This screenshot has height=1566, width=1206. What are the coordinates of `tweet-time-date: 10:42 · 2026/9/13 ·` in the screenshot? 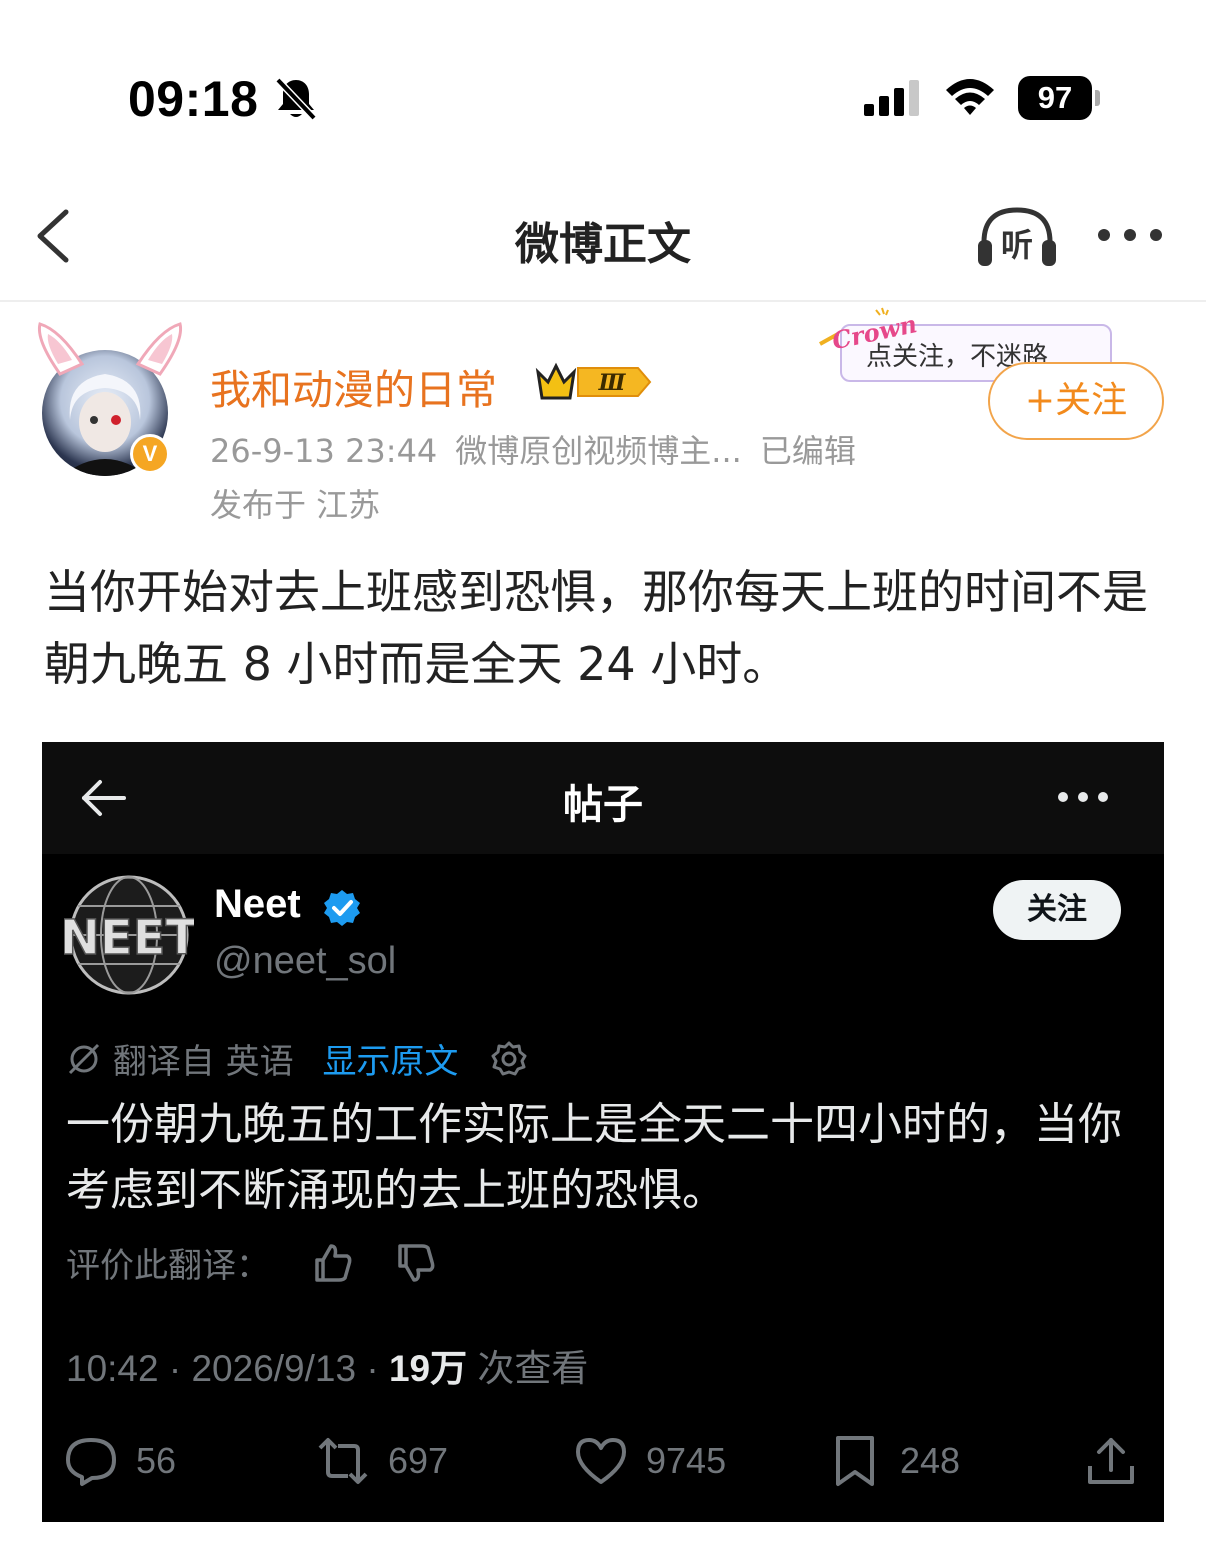 It's located at (227, 1368).